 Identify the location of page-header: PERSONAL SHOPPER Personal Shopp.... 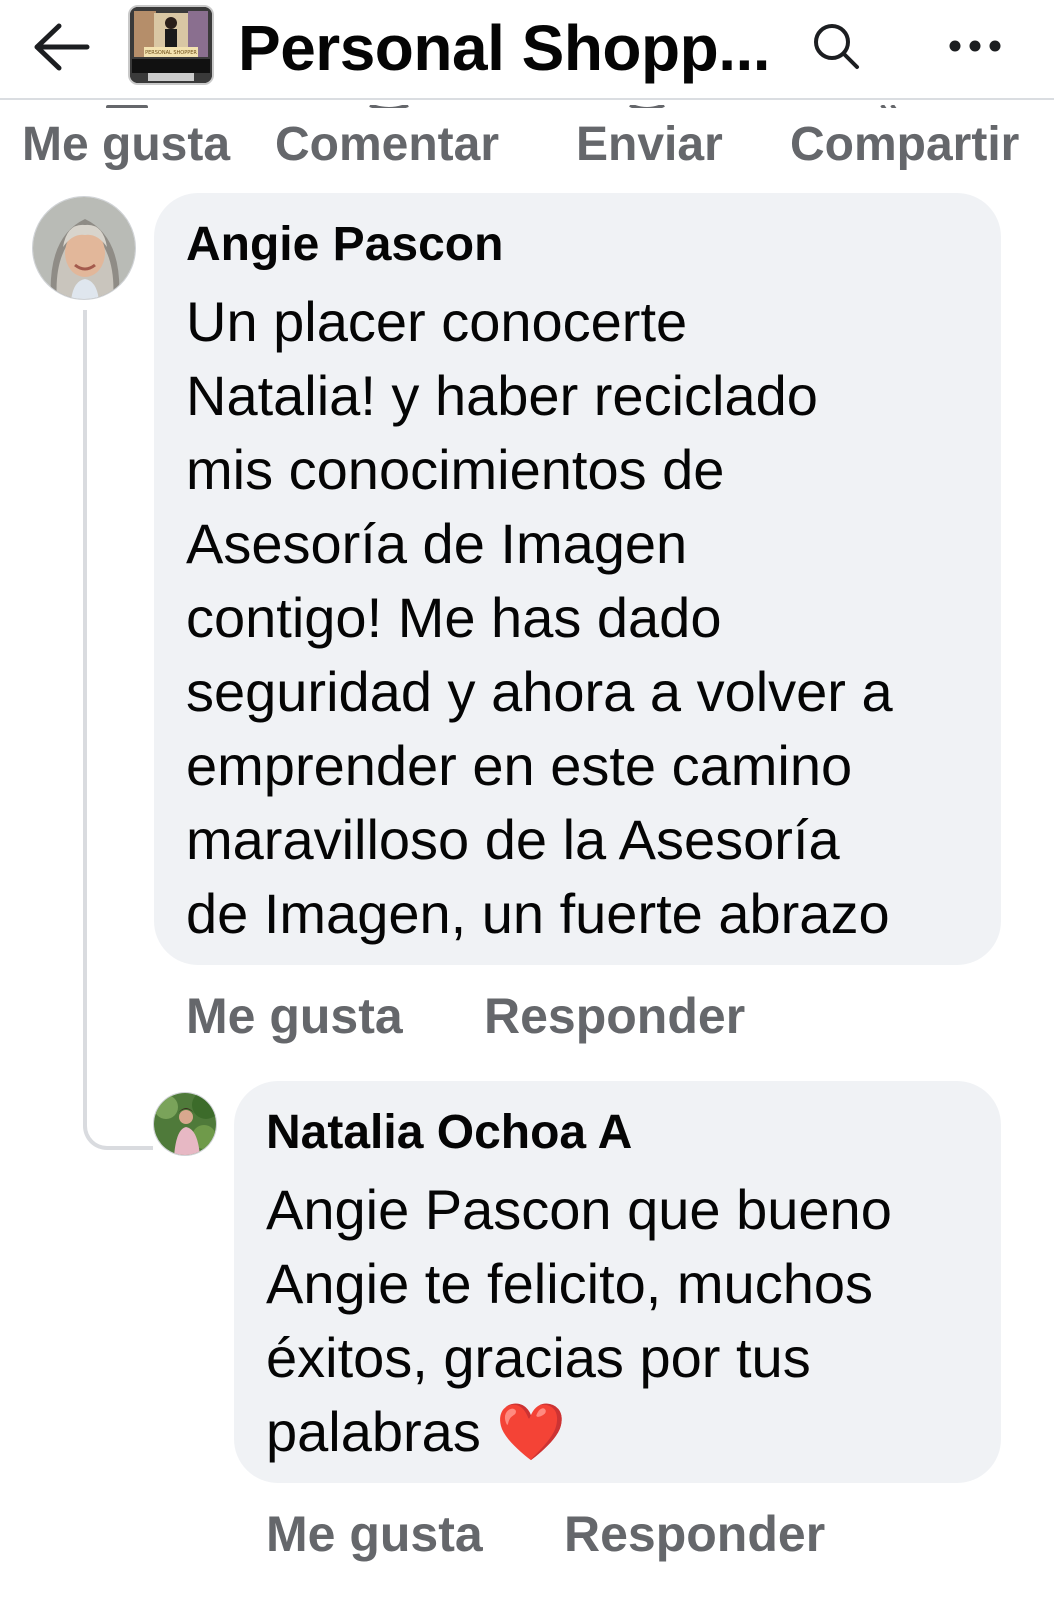
(527, 50).